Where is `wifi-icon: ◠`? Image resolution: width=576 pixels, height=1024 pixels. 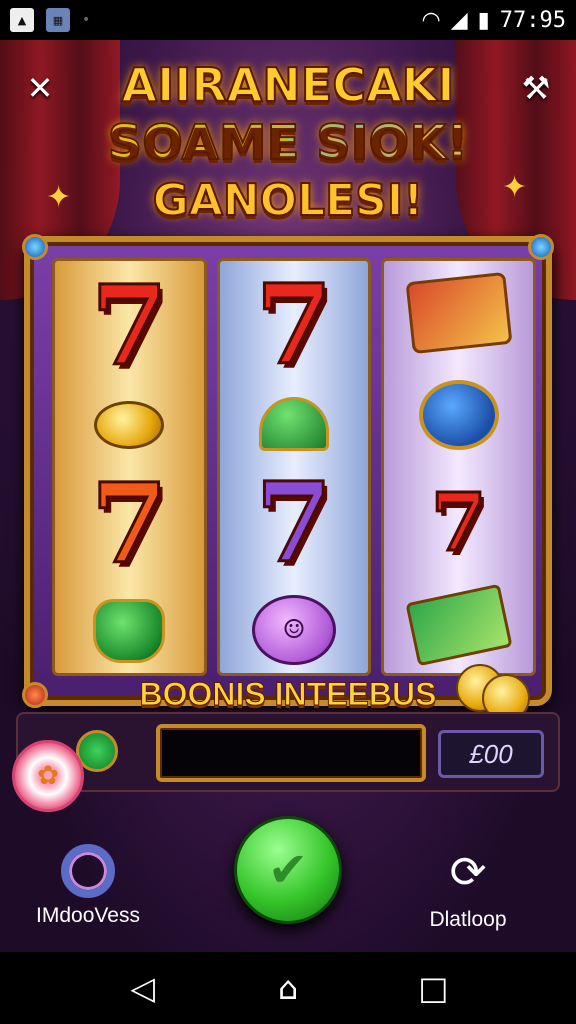
wifi-icon: ◠ is located at coordinates (431, 20).